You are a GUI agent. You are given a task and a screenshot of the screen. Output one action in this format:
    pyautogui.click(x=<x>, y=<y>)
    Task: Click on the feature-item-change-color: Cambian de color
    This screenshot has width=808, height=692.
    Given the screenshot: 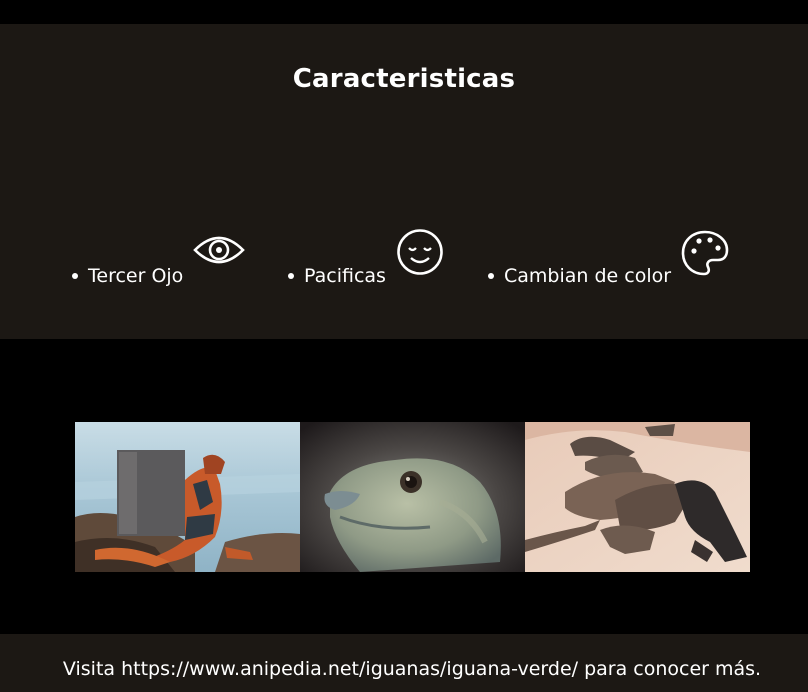 What is the action you would take?
    pyautogui.click(x=580, y=276)
    